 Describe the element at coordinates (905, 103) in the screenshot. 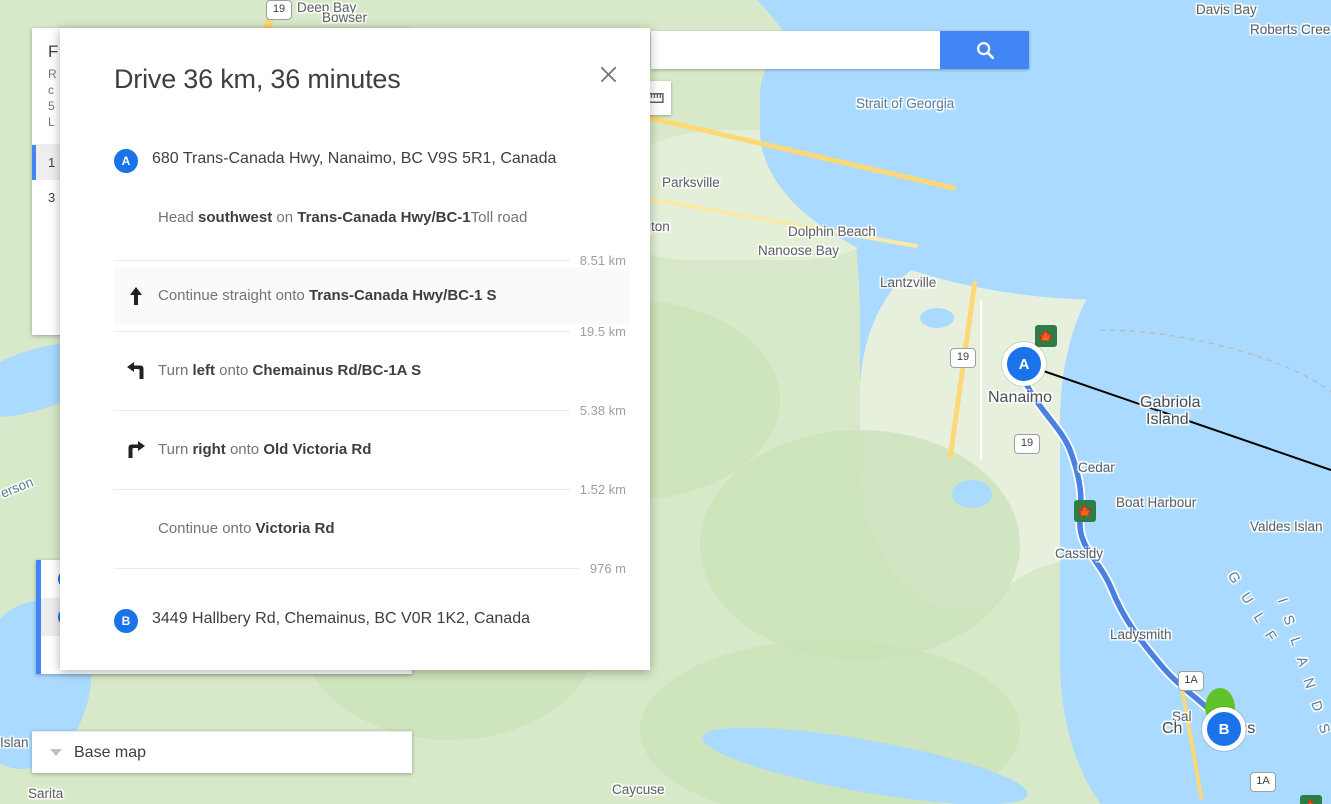

I see `map-label-water: Strait of Georgia` at that location.